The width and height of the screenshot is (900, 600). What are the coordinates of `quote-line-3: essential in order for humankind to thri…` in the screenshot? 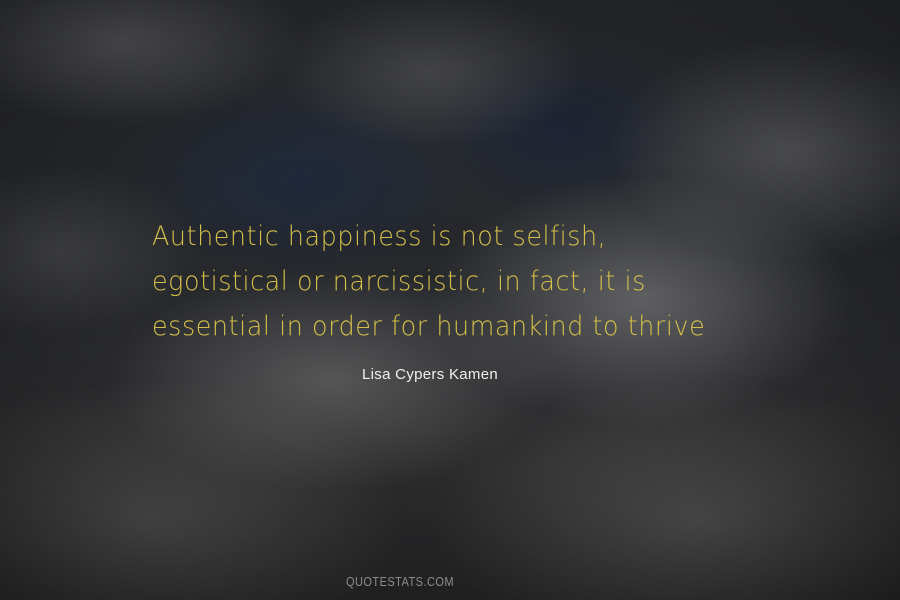 It's located at (429, 326).